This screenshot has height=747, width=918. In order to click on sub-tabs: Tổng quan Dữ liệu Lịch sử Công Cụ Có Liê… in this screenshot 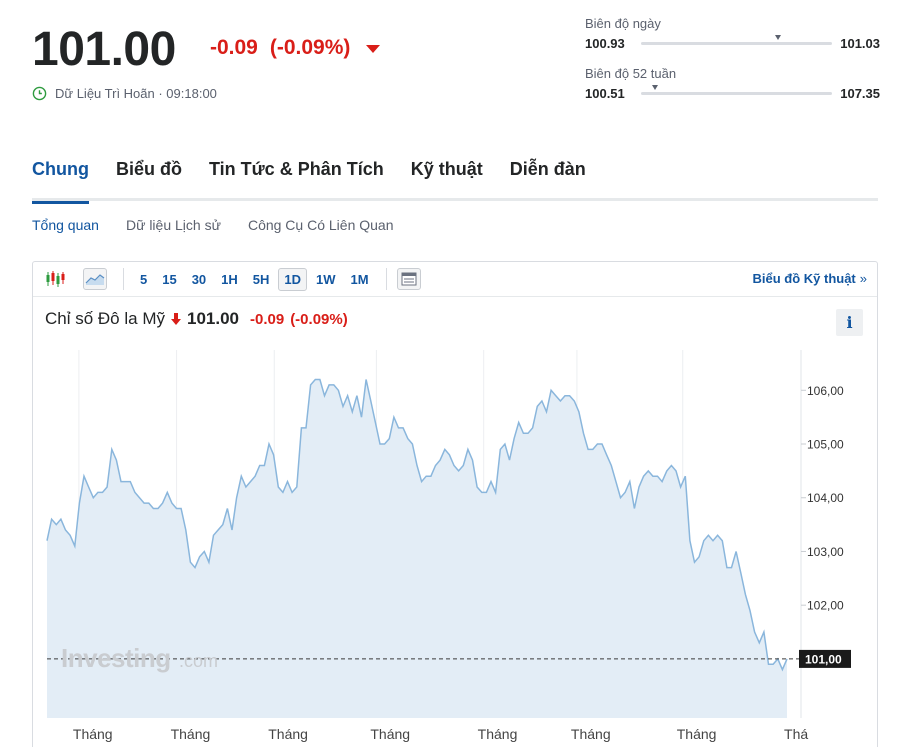, I will do `click(213, 225)`.